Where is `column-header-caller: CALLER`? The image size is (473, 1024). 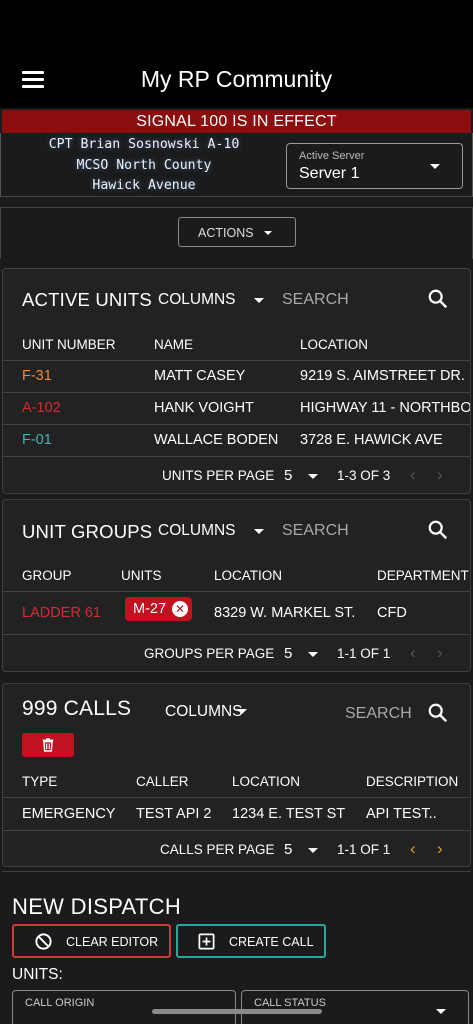 column-header-caller: CALLER is located at coordinates (162, 781).